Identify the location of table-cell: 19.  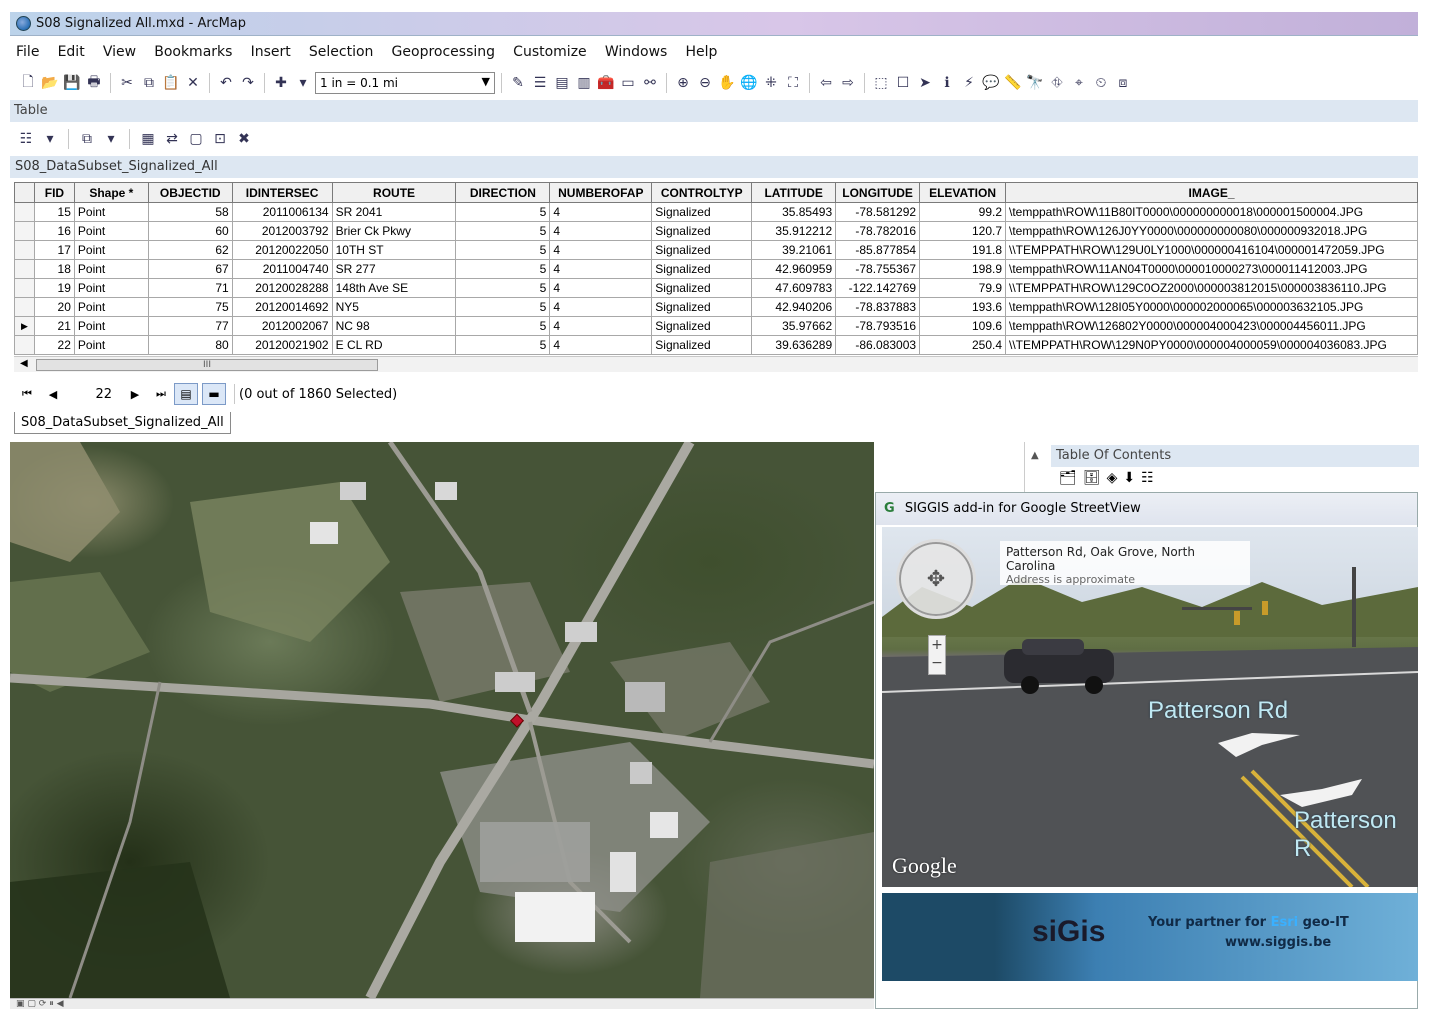
(54, 288).